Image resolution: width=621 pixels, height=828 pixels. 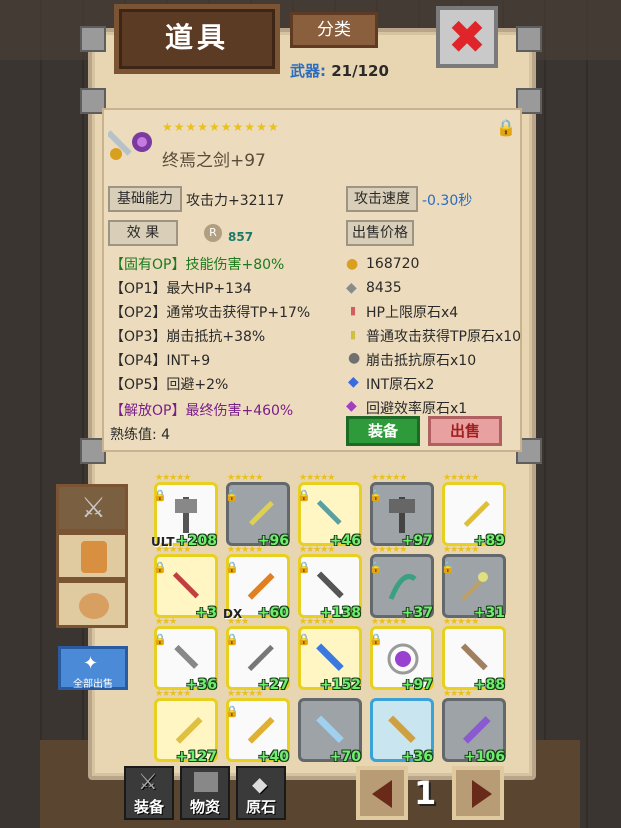 What do you see at coordinates (238, 313) in the screenshot?
I see `op-value: 通常攻击获得TP+17%` at bounding box center [238, 313].